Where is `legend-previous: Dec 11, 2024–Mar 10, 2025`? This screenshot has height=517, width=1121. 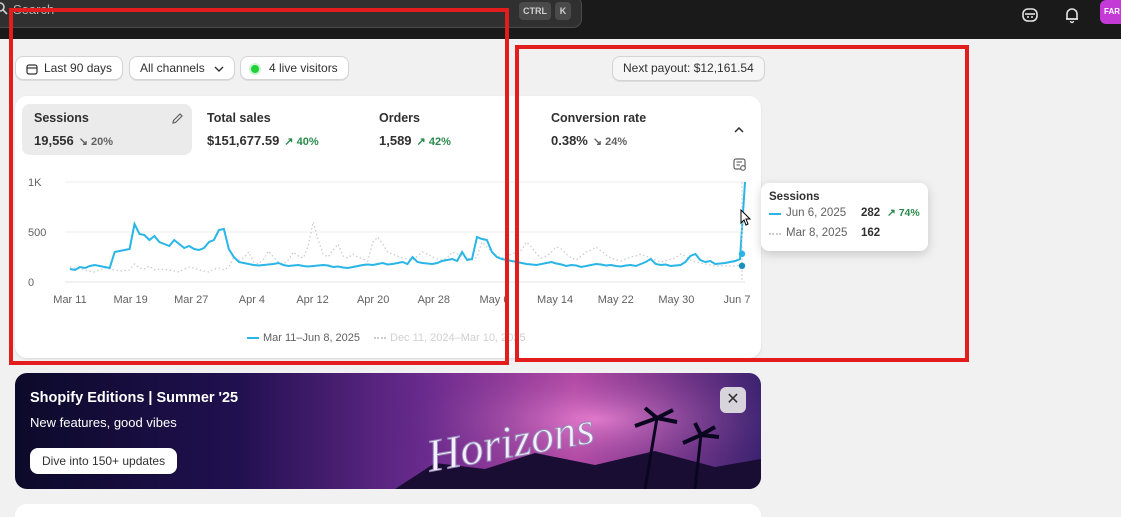
legend-previous: Dec 11, 2024–Mar 10, 2025 is located at coordinates (450, 338).